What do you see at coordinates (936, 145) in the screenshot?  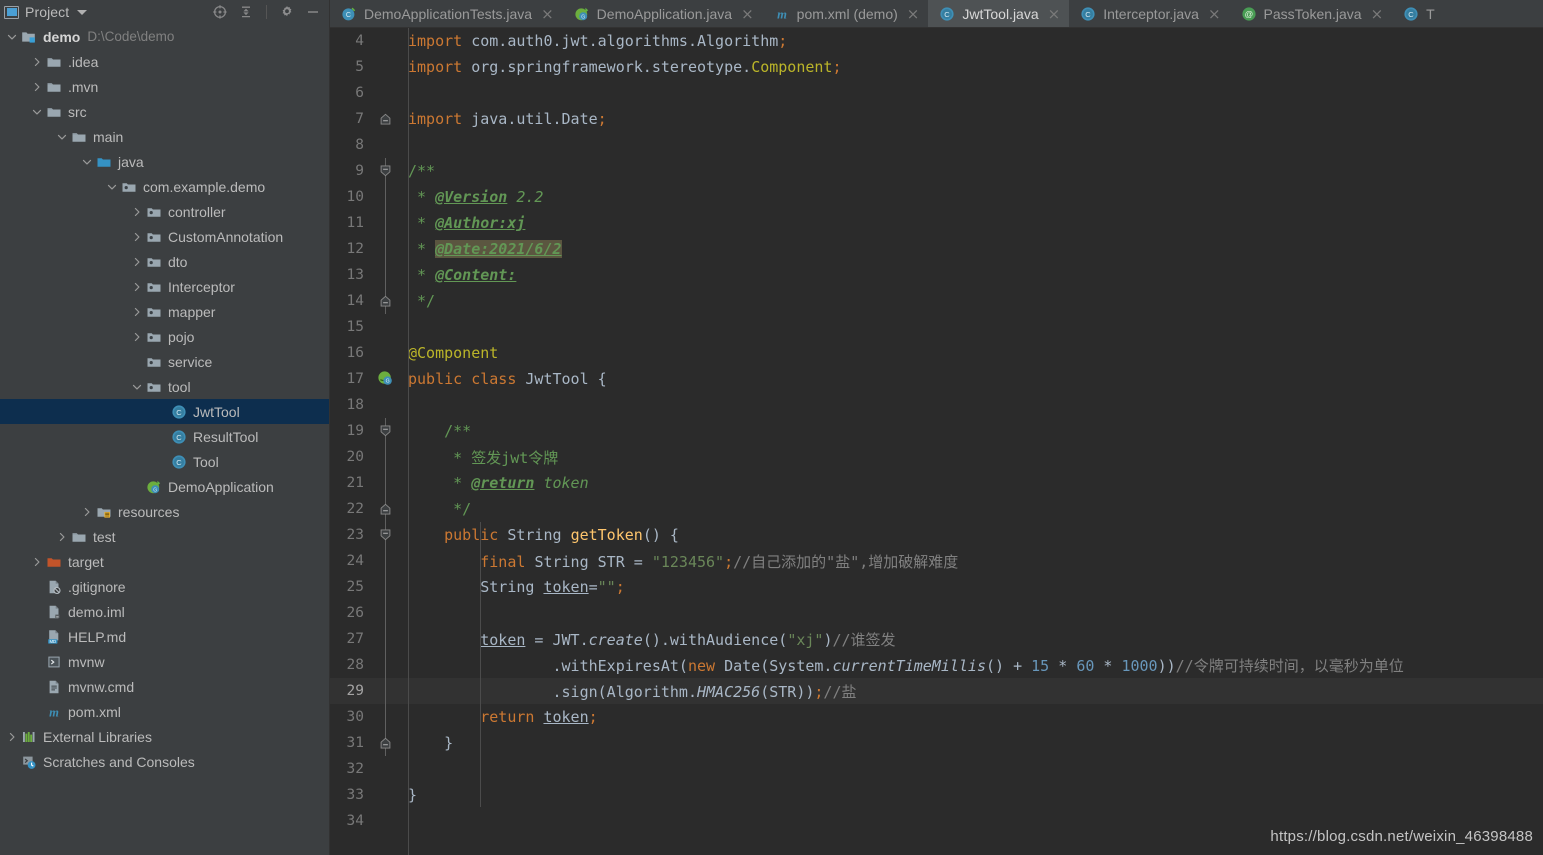 I see `code-line: 8` at bounding box center [936, 145].